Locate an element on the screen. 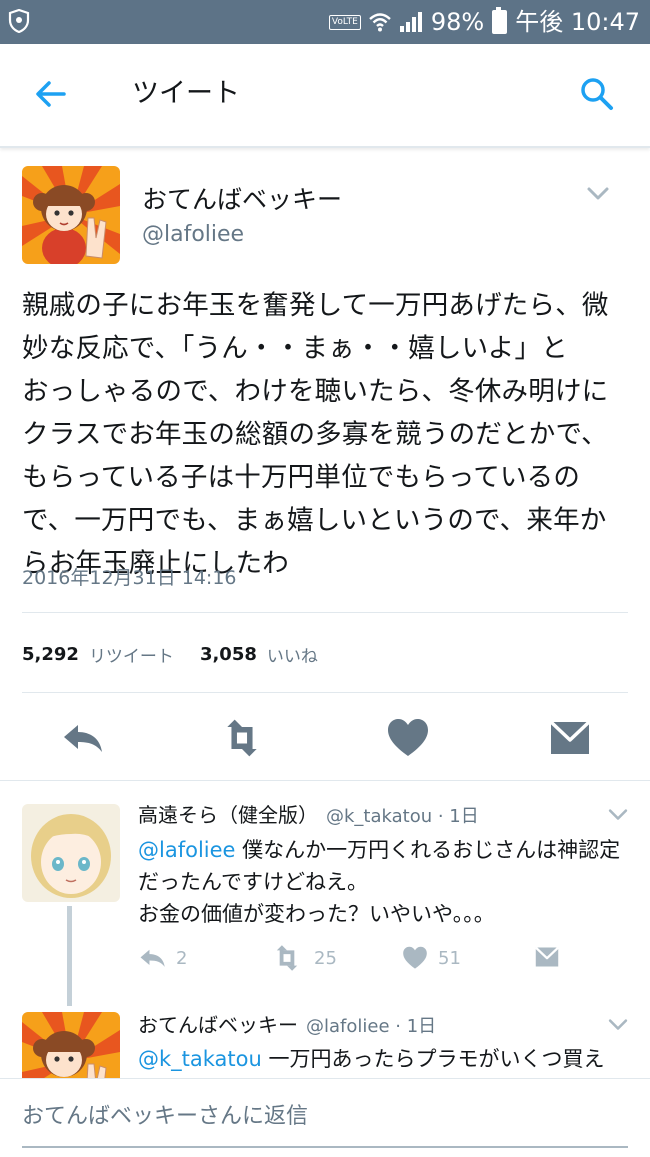 Image resolution: width=650 pixels, height=1157 pixels. thread-connector is located at coordinates (69, 956).